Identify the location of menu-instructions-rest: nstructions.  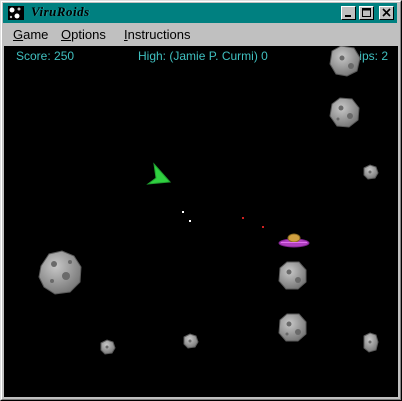
(159, 34).